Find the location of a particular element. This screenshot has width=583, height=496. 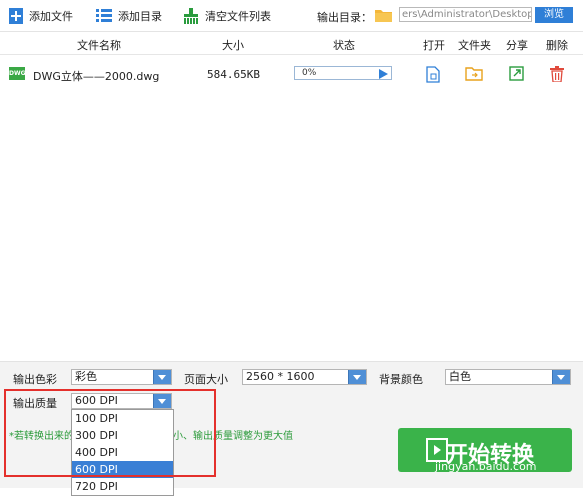

color-label: 输出色彩 is located at coordinates (35, 379).